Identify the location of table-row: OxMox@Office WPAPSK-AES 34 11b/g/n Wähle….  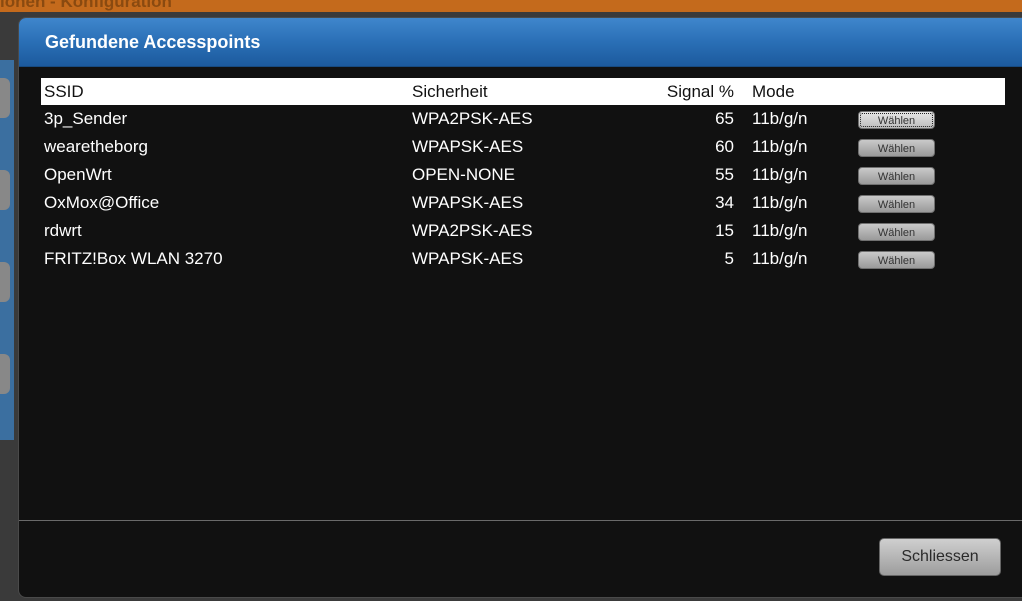
(523, 203).